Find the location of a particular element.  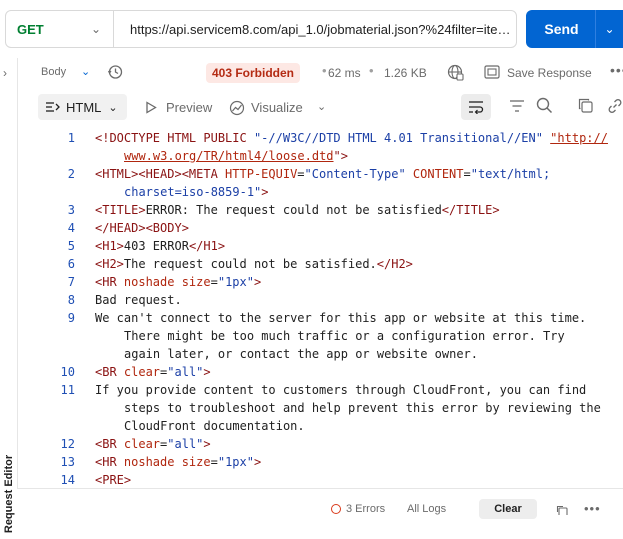

left-sidebar: › Request Editor is located at coordinates (9, 295).